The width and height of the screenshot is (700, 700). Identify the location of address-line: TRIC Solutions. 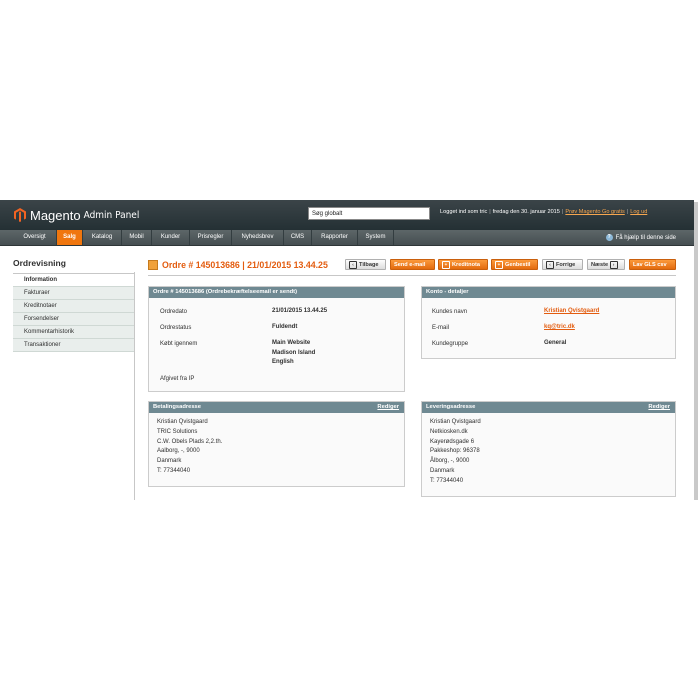
(177, 431).